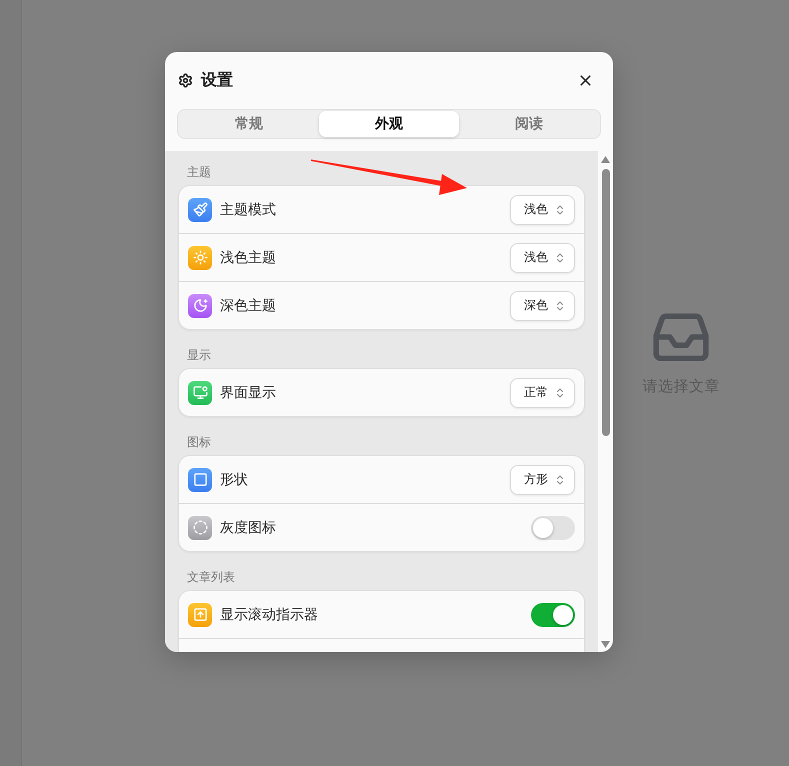 This screenshot has height=766, width=789. I want to click on tab: 阅读, so click(529, 124).